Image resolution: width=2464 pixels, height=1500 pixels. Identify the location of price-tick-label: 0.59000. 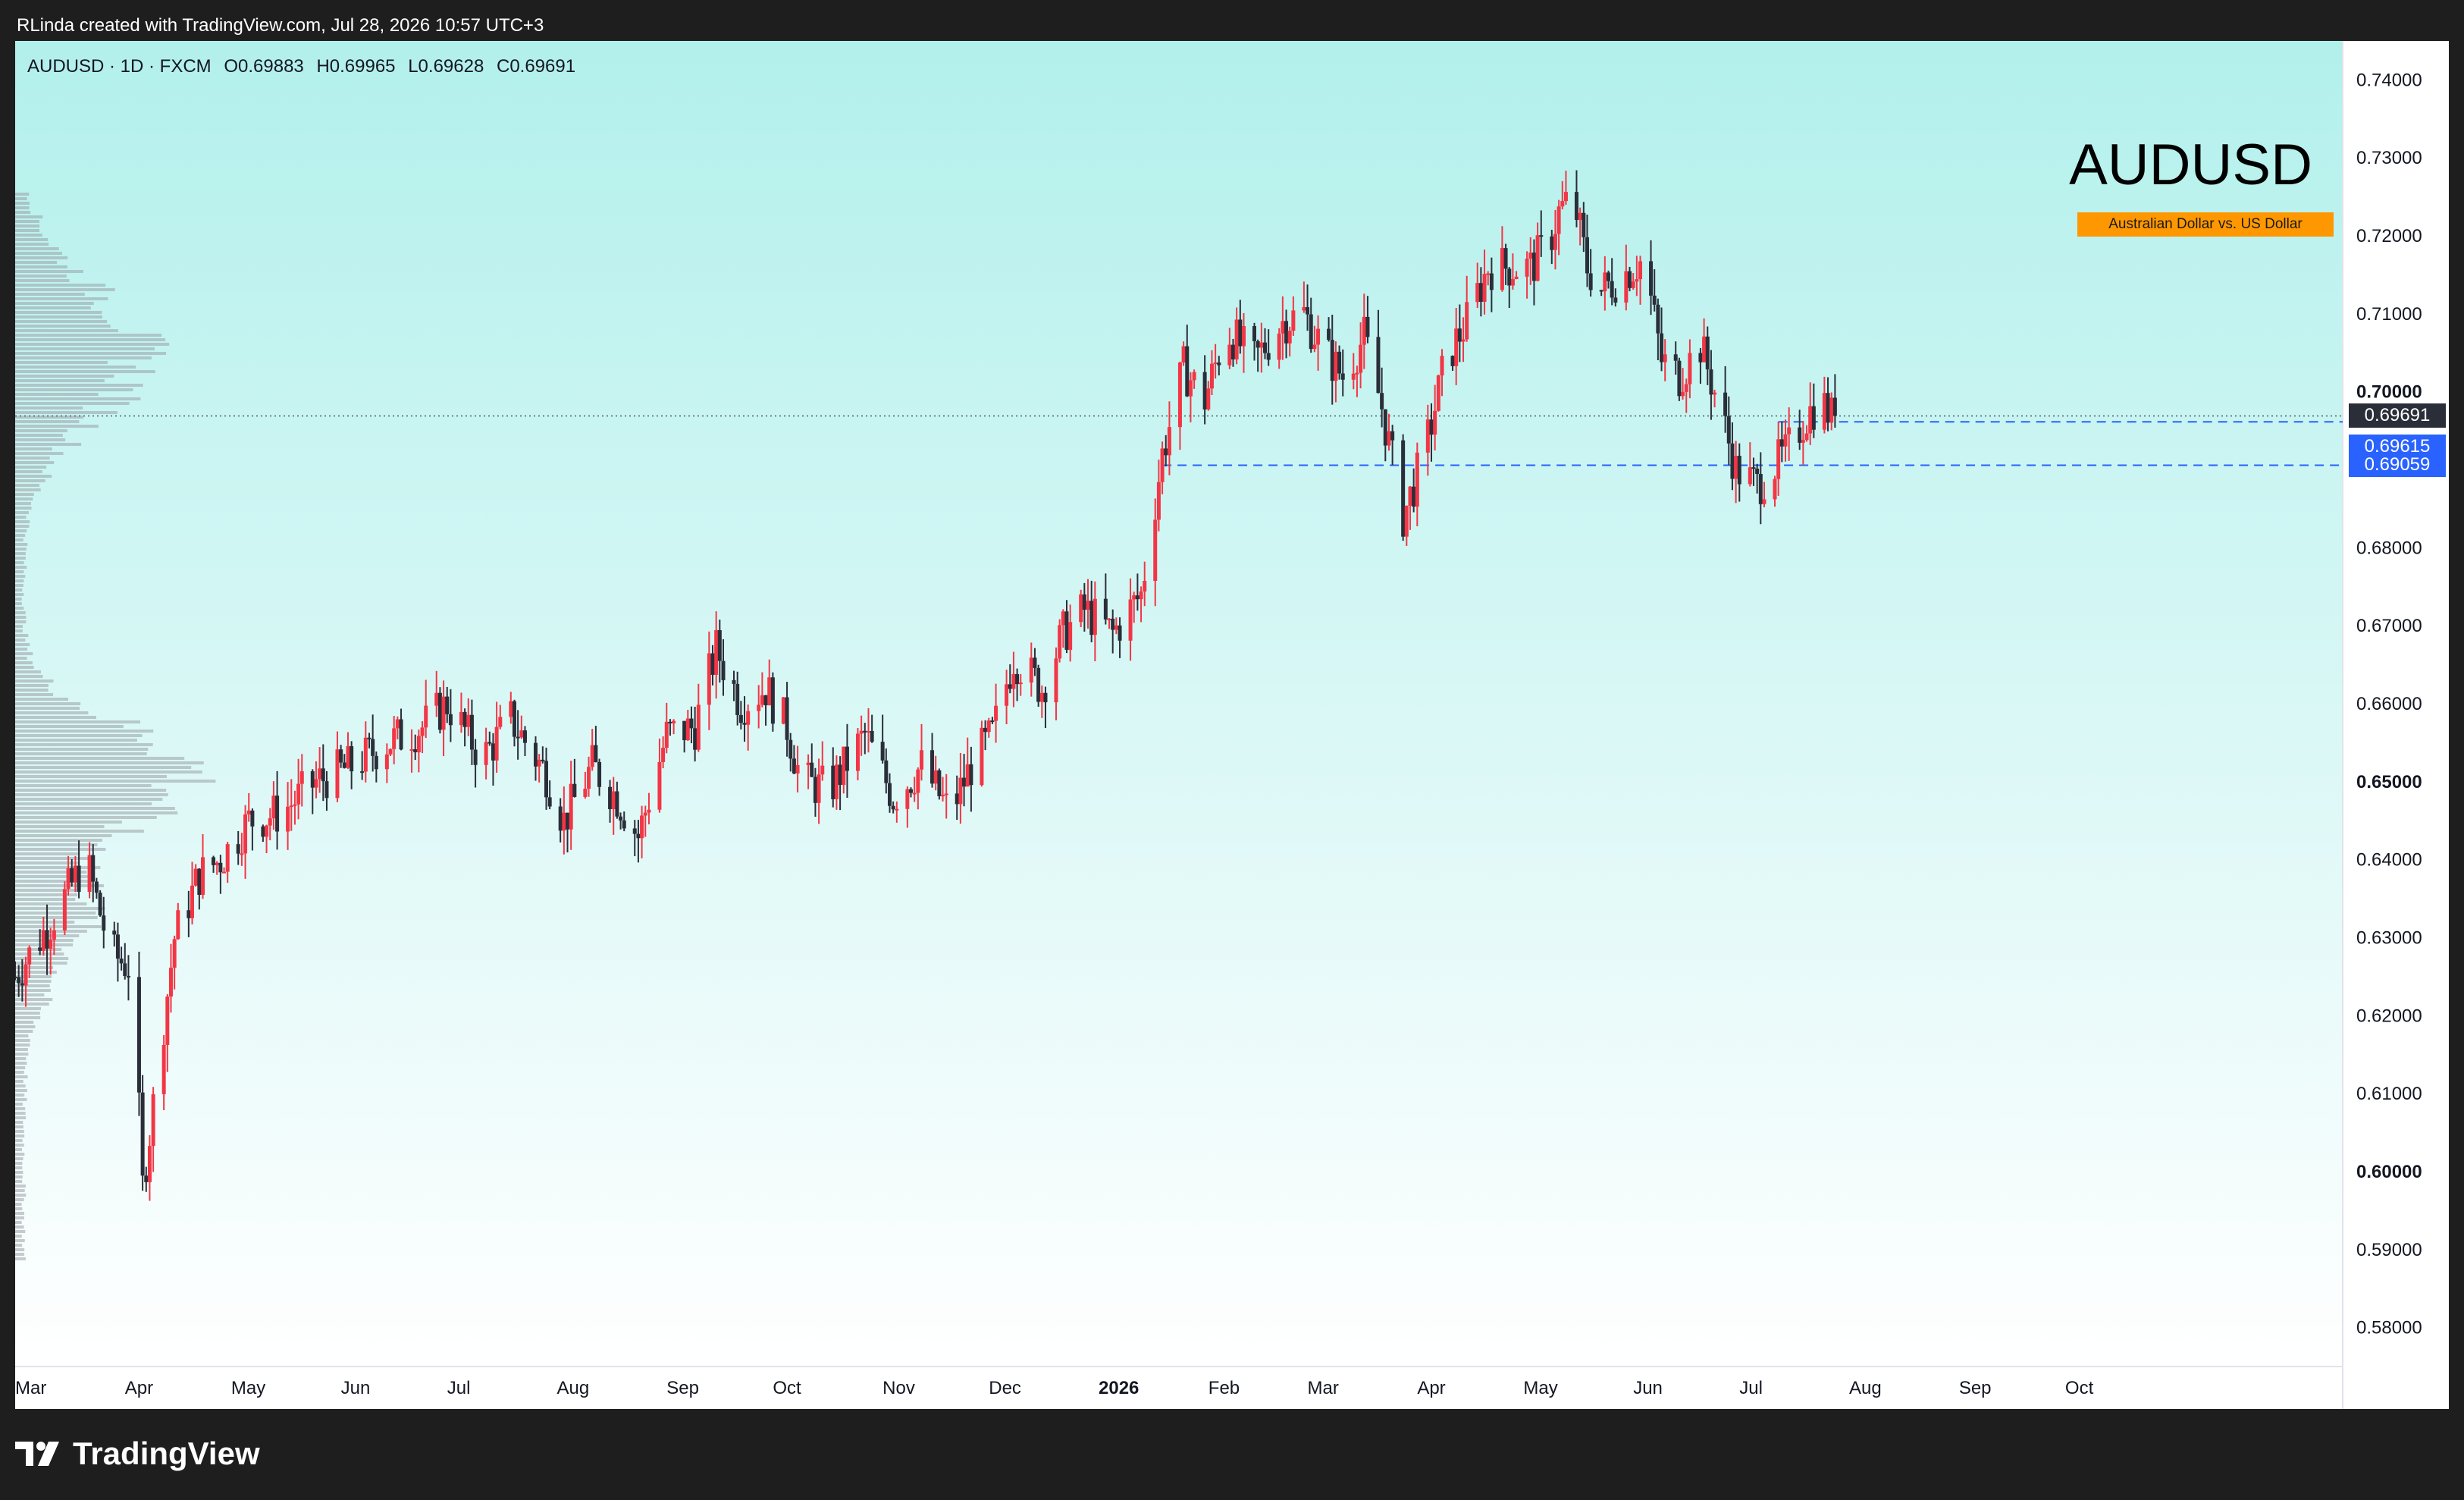
(2389, 1250).